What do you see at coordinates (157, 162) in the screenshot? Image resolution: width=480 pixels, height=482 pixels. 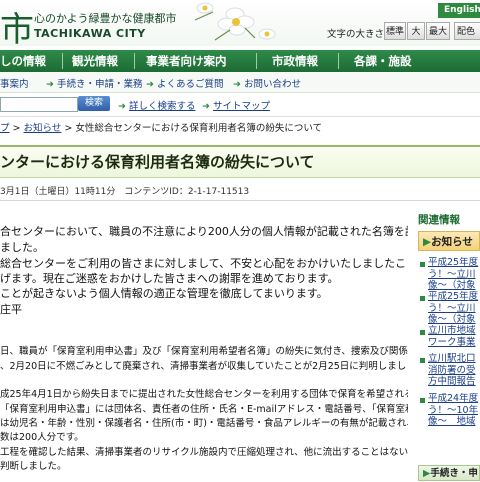 I see `page-title: ンターにおける保育利用者名簿の紛失について` at bounding box center [157, 162].